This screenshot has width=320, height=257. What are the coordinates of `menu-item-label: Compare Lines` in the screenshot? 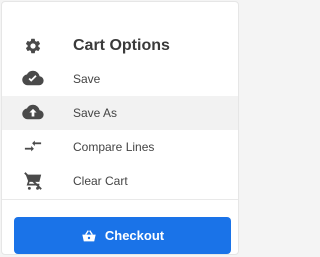 It's located at (114, 147).